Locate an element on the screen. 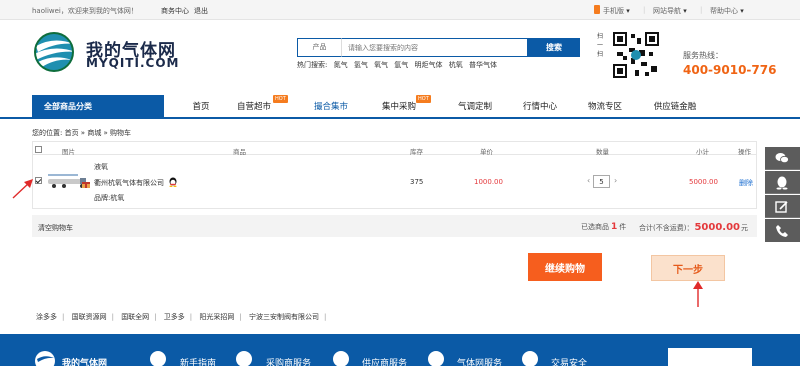 This screenshot has width=800, height=366. qr-code-icon is located at coordinates (636, 55).